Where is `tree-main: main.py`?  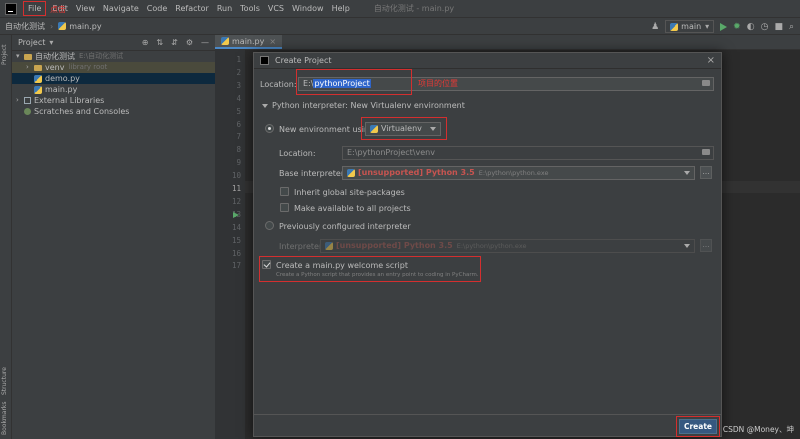
tree-main: main.py is located at coordinates (113, 89).